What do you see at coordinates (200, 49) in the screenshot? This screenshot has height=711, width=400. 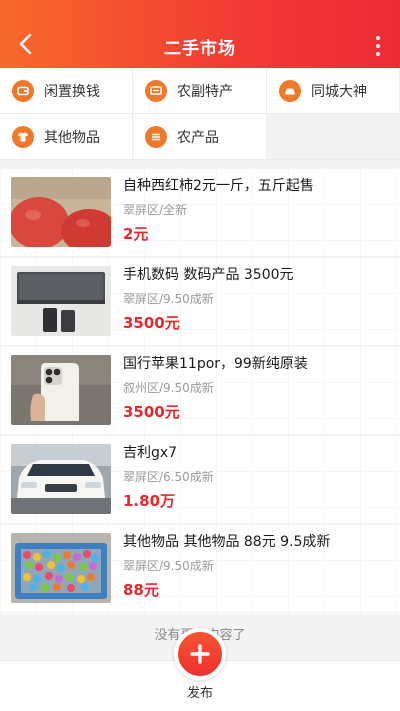 I see `page-title: 二手市场` at bounding box center [200, 49].